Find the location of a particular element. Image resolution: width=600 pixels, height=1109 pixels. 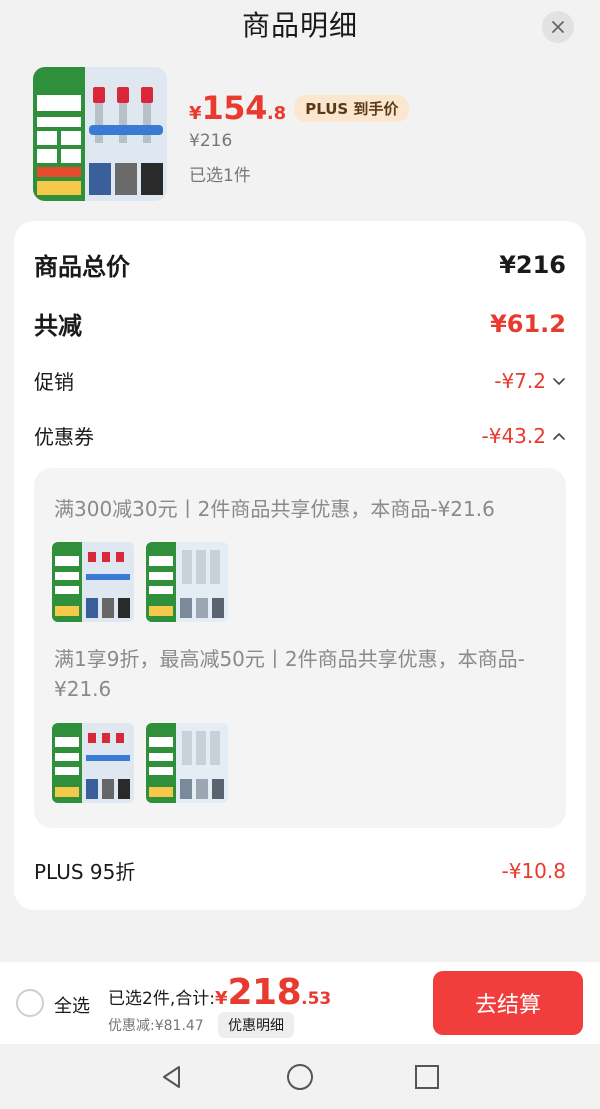

promo-value: -¥7.2 is located at coordinates (520, 380).